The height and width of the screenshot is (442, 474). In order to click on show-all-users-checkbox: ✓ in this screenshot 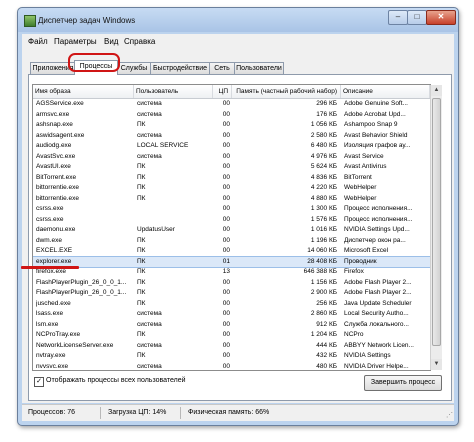, I will do `click(39, 382)`.